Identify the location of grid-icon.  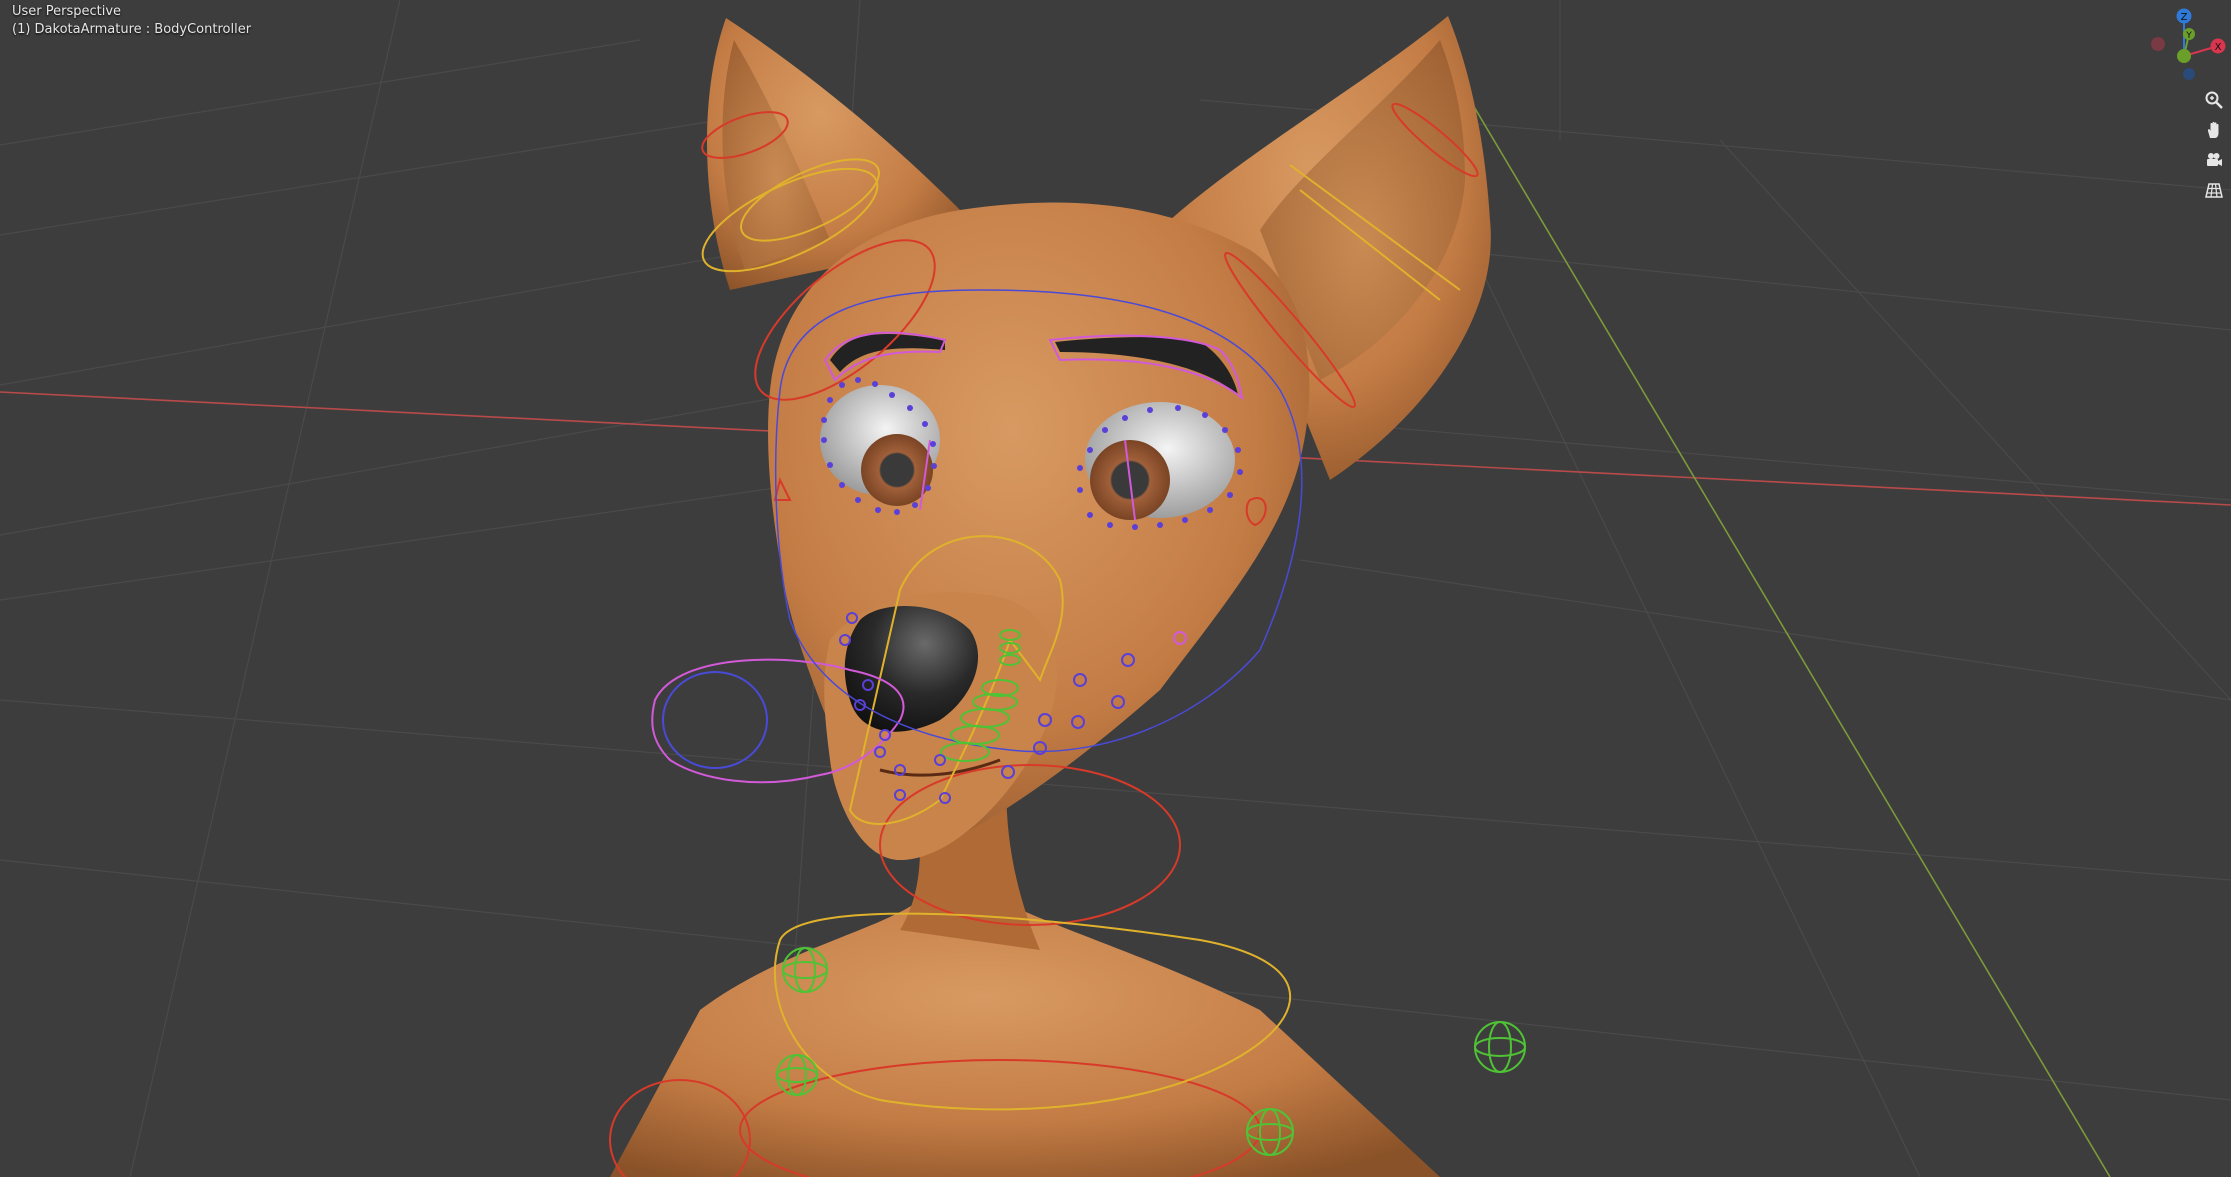
(2214, 190).